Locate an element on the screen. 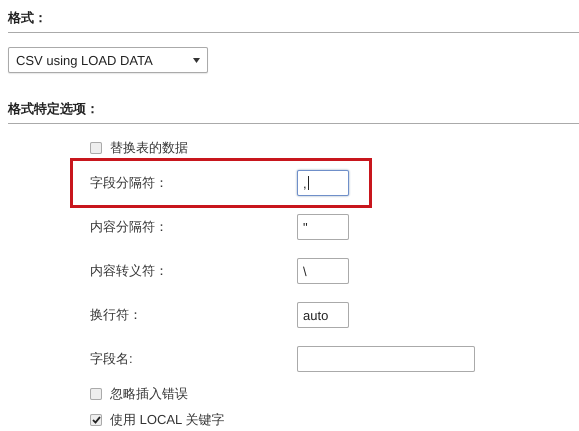 The height and width of the screenshot is (431, 579). format-dropdown: CSV using LOAD DATA is located at coordinates (108, 60).